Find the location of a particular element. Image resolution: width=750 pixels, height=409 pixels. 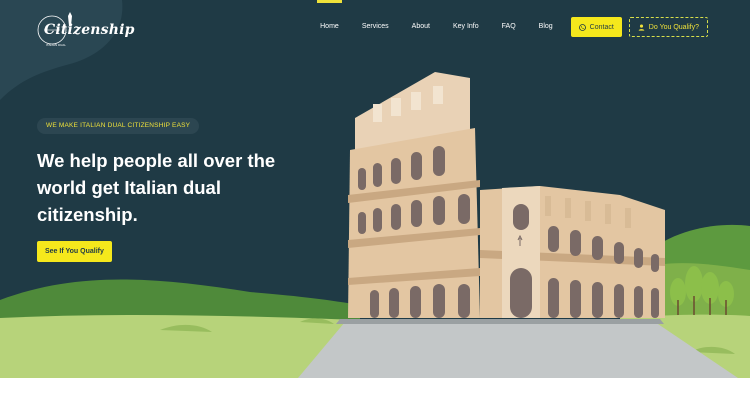

user-icon is located at coordinates (641, 27).